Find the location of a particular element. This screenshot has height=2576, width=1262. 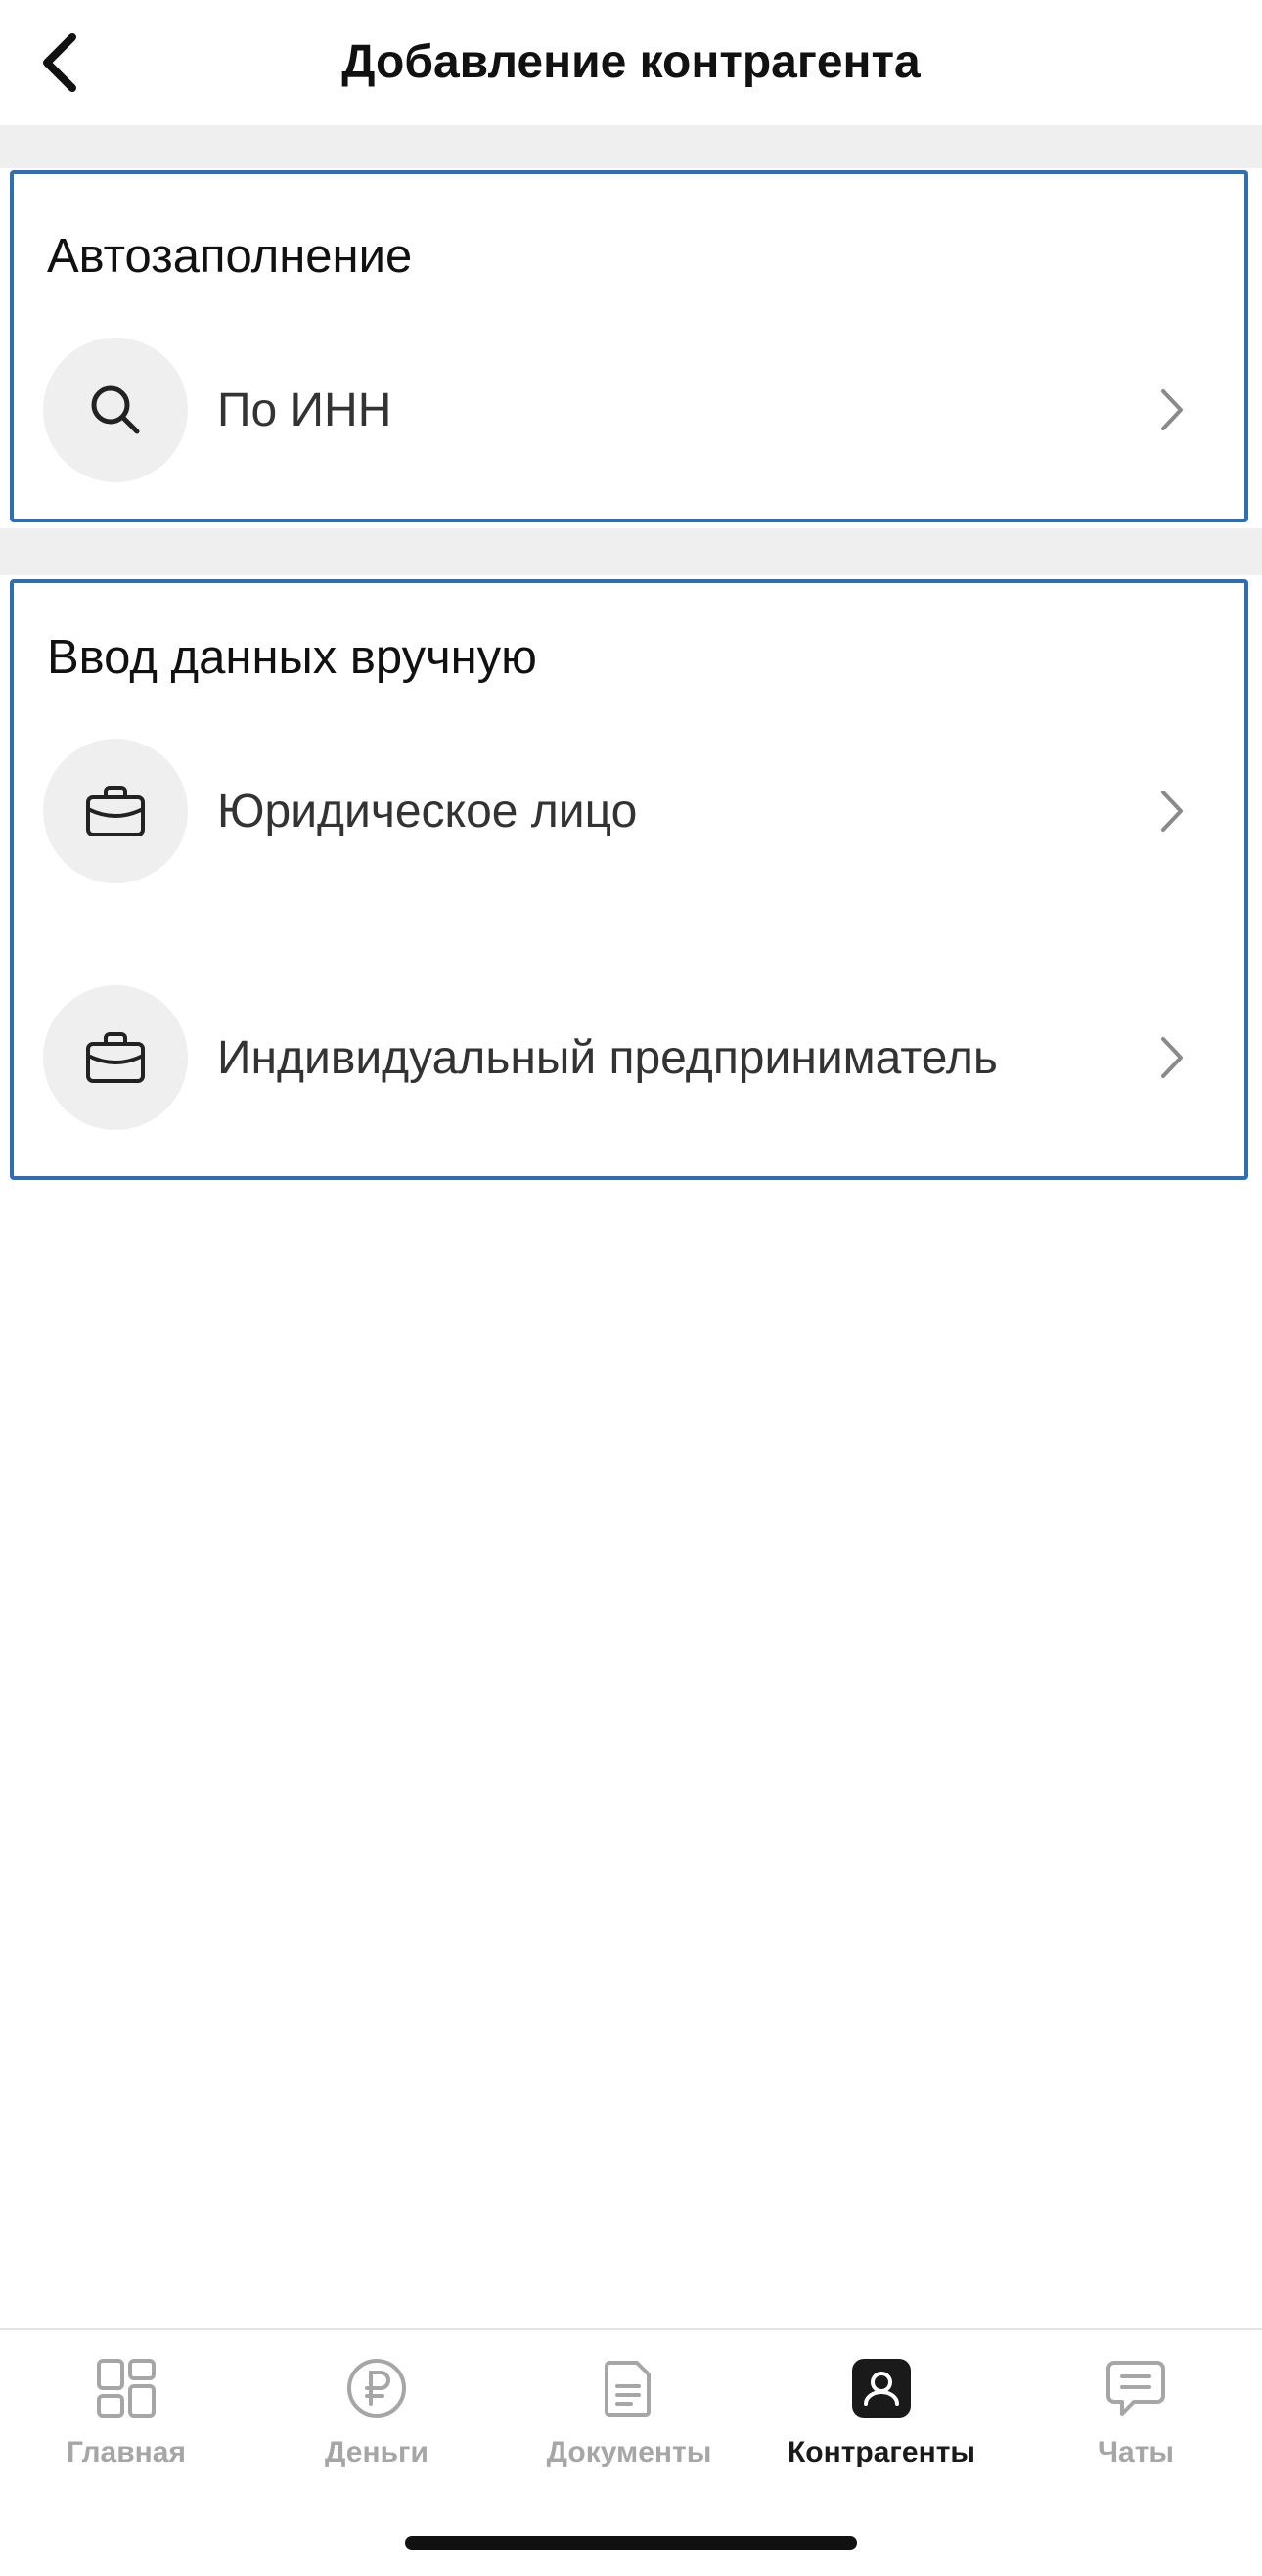

tab-counterparties: Контрагенты is located at coordinates (881, 2422).